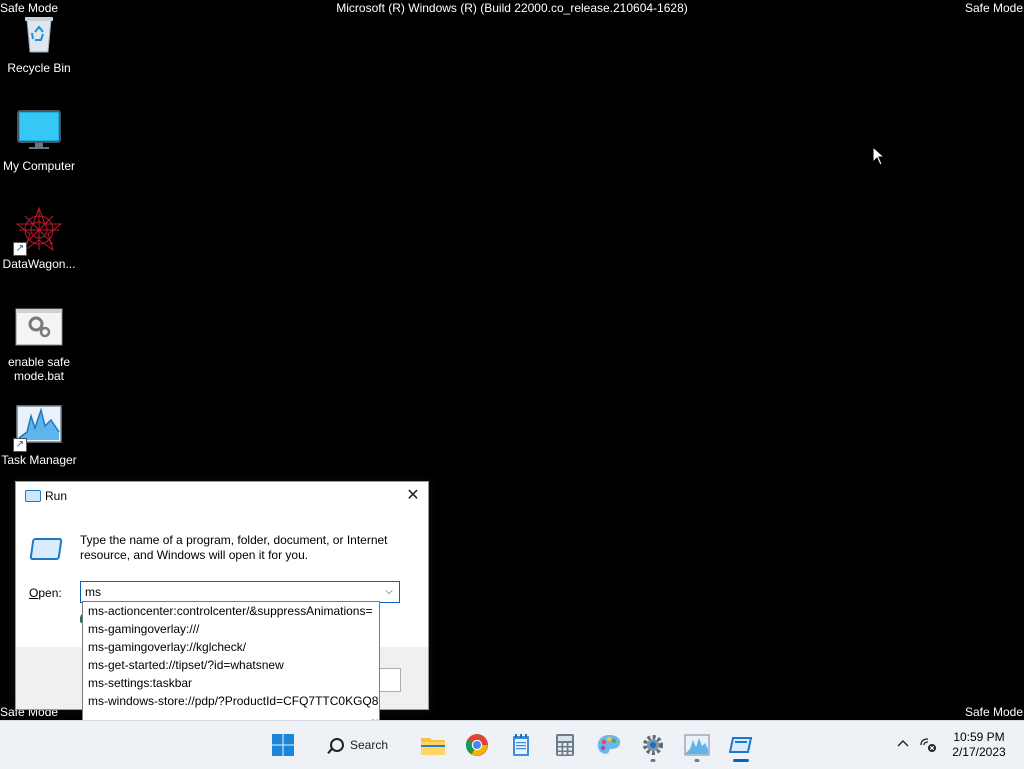 The image size is (1024, 769). Describe the element at coordinates (38, 231) in the screenshot. I see `datawagon-icon: ↗` at that location.